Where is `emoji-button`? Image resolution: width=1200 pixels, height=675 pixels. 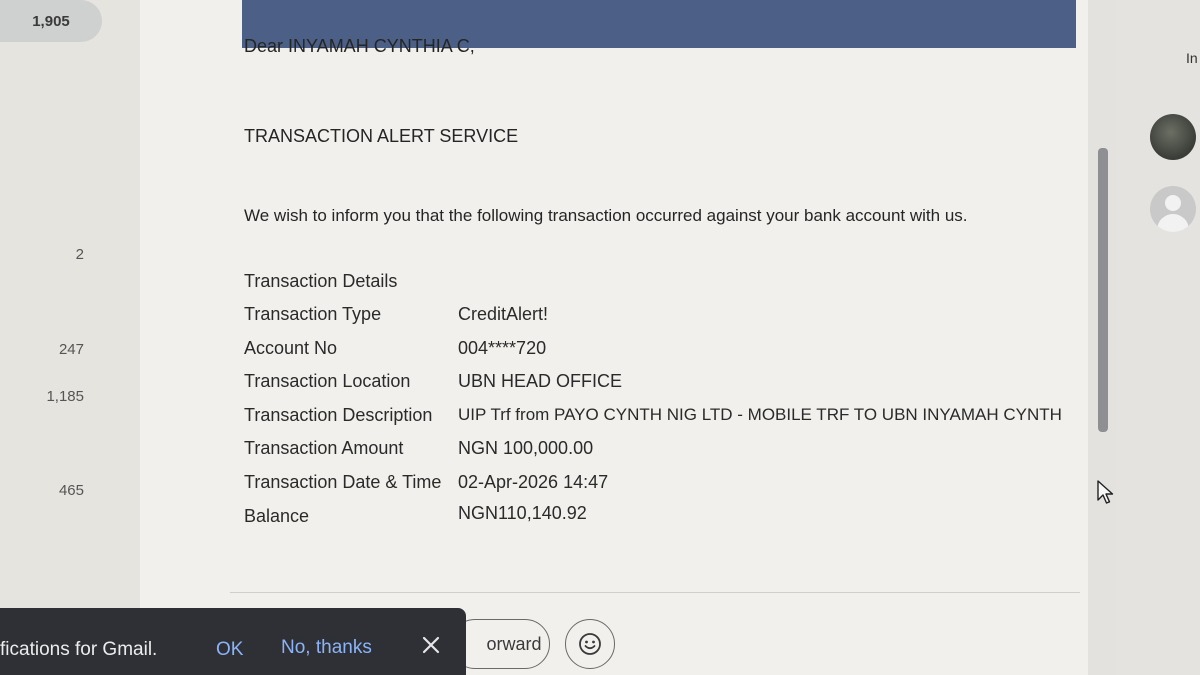
emoji-button is located at coordinates (590, 644).